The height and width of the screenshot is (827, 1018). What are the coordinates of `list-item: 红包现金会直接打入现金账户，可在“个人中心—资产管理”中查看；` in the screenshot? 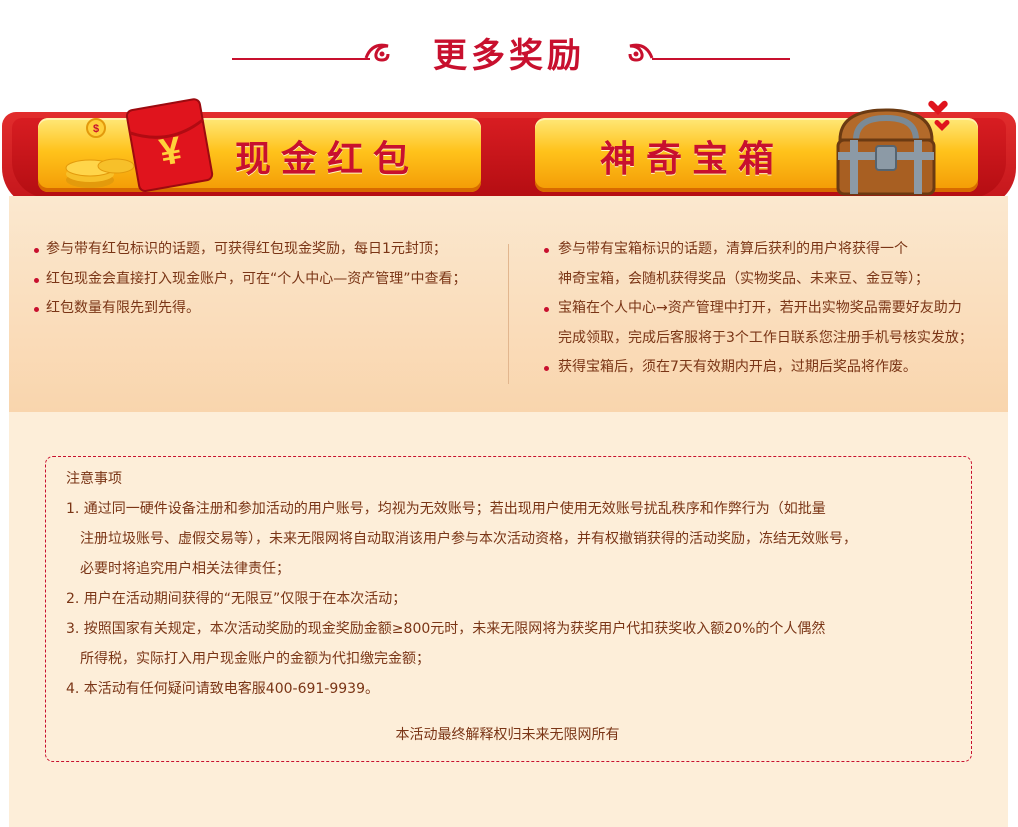 It's located at (269, 280).